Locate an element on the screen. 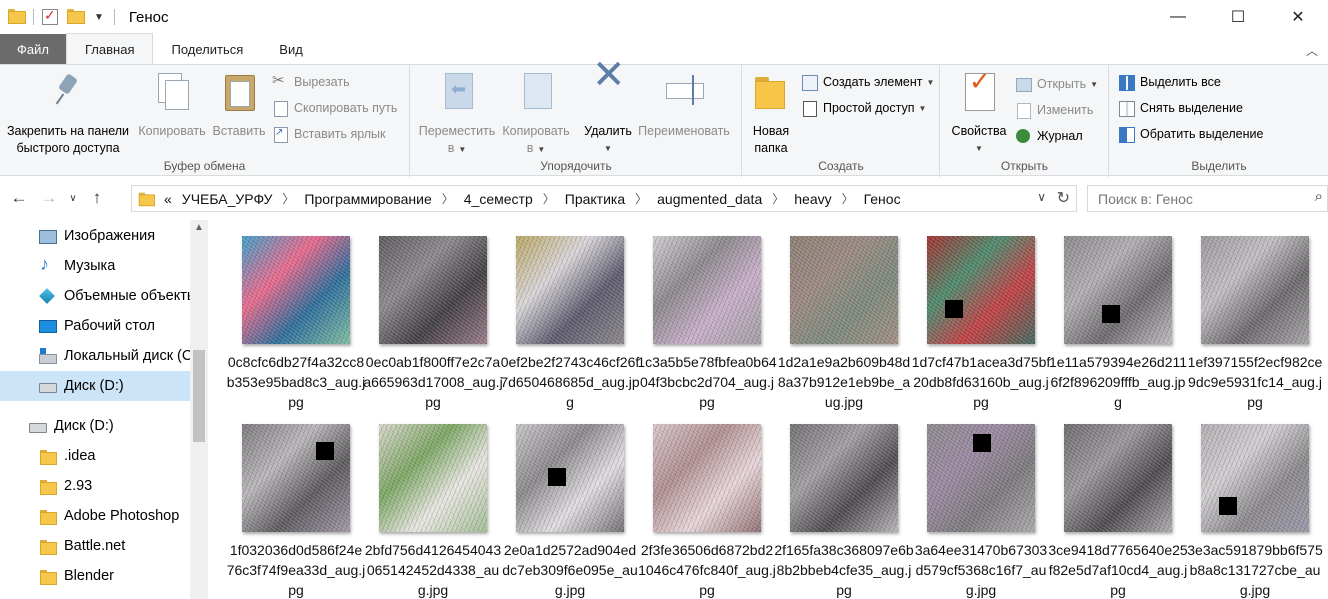 The width and height of the screenshot is (1328, 599). new-item-button: Создать элемент ▼ is located at coordinates (867, 82).